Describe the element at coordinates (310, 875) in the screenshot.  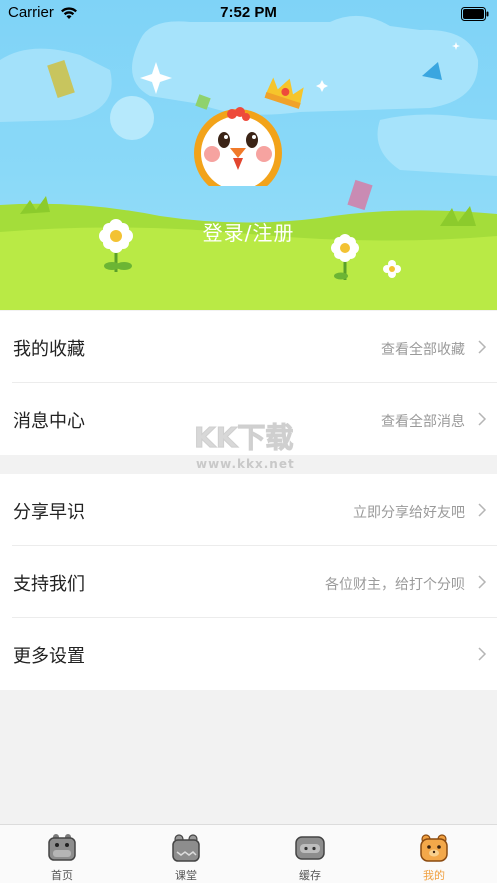
I see `tab-label: 缓存` at that location.